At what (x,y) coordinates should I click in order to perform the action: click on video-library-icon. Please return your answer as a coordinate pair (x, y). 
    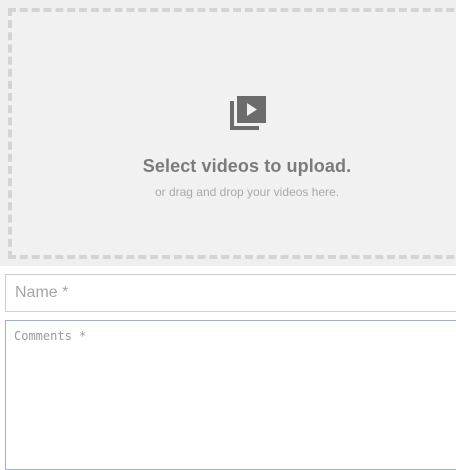
    Looking at the image, I should click on (248, 113).